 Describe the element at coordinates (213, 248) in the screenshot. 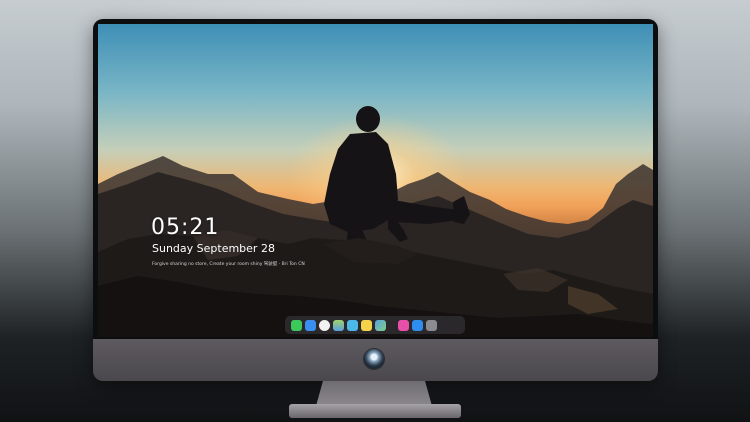

I see `lock-date: Sunday September 28` at that location.